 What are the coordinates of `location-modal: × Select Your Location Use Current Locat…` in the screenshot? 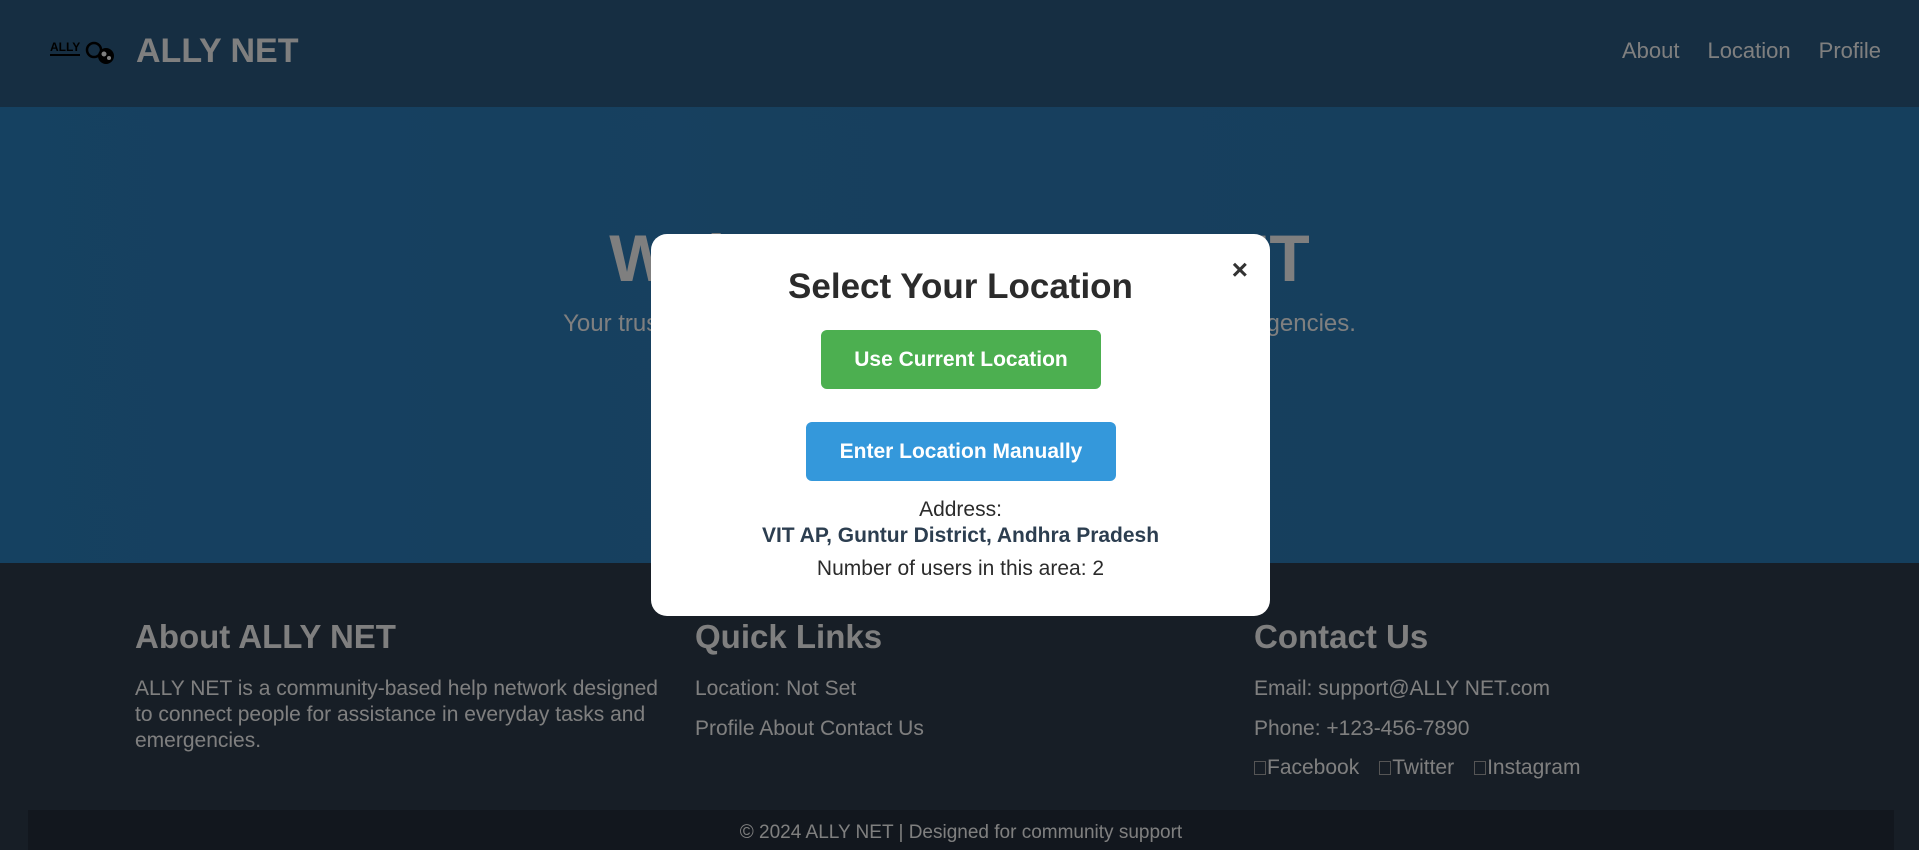 It's located at (960, 425).